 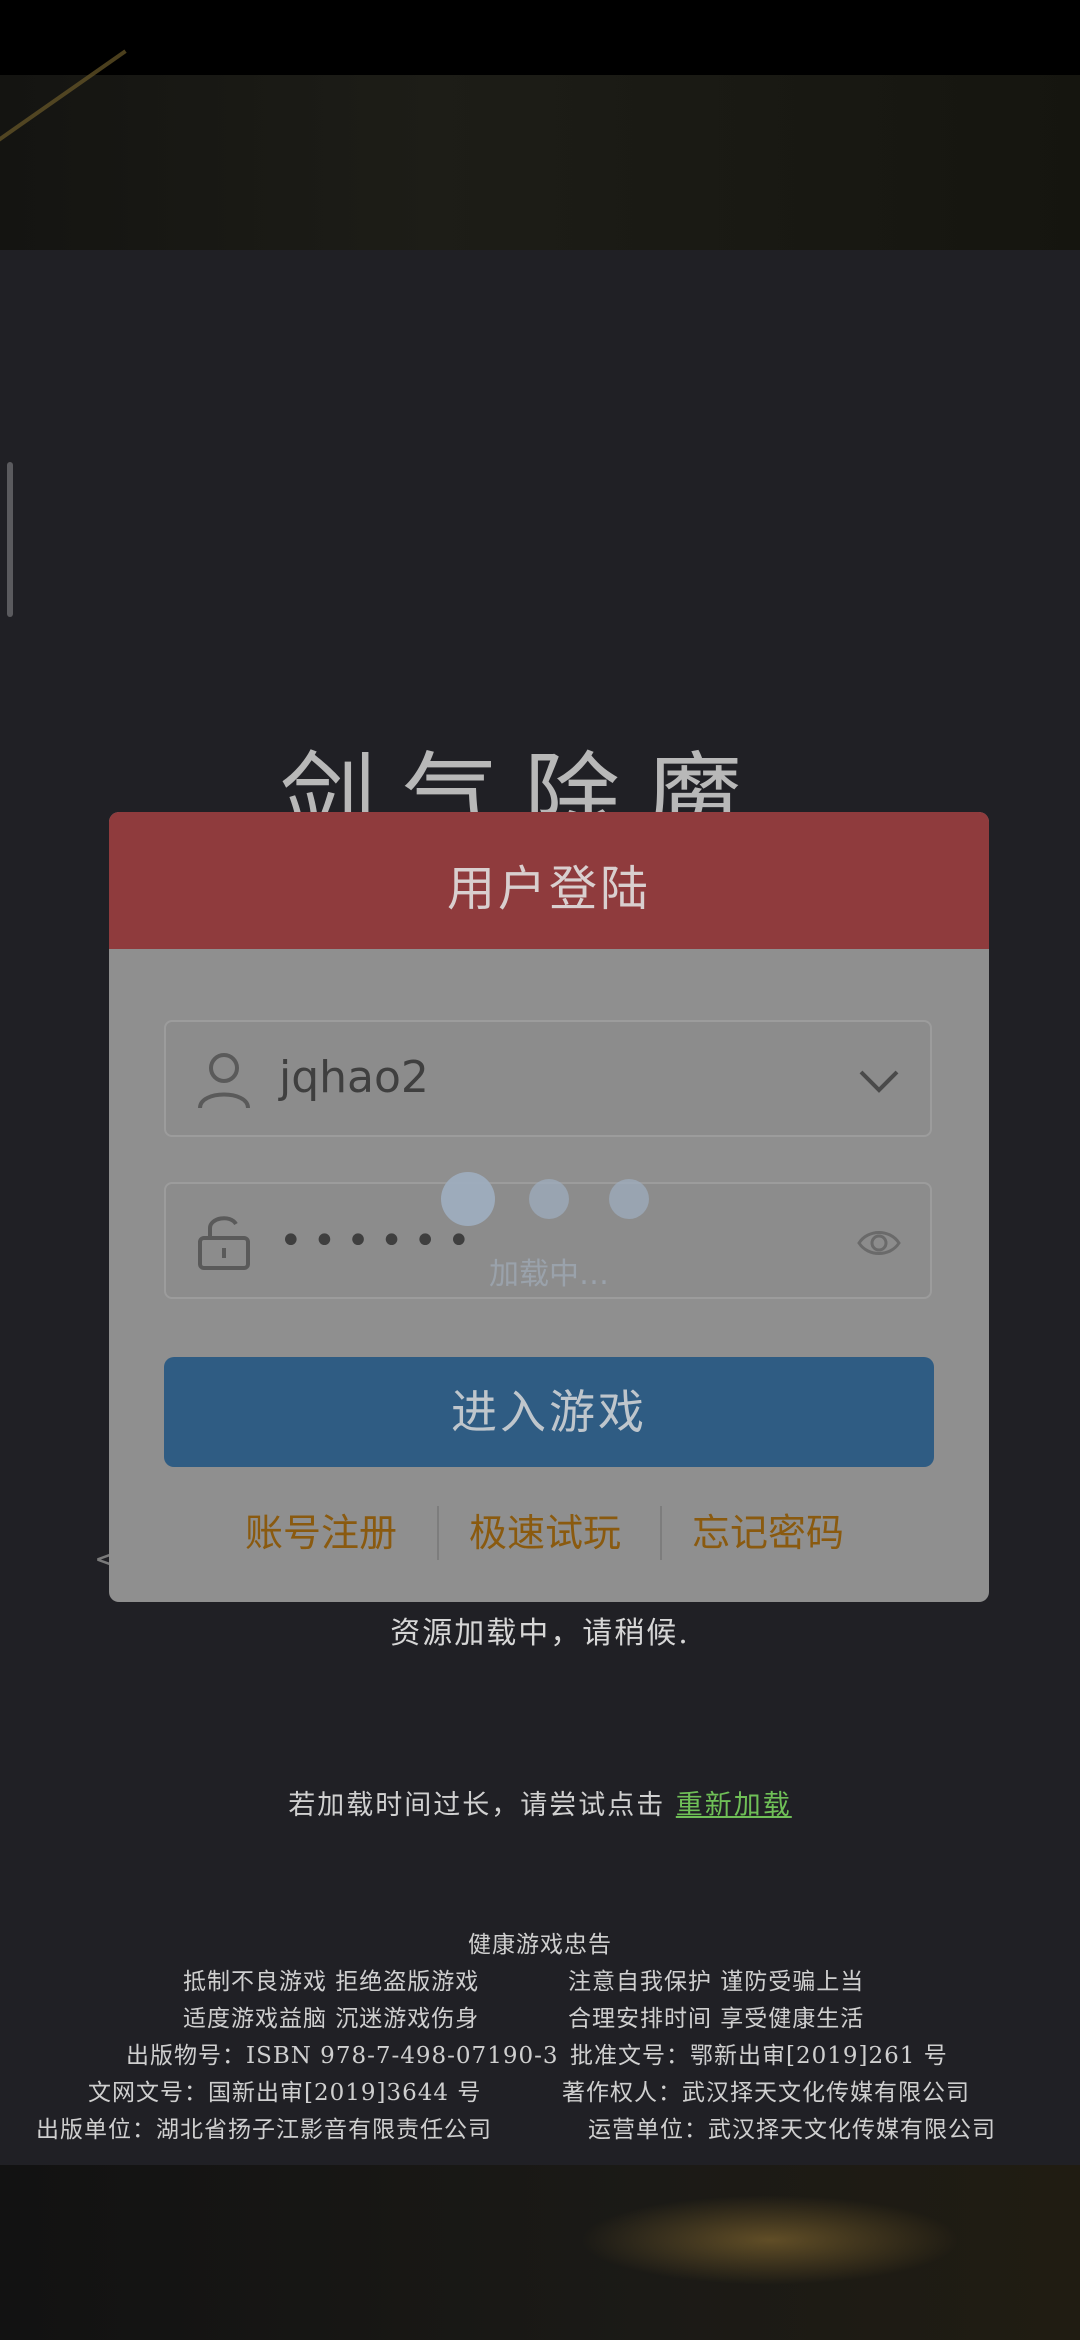 I want to click on bottom-banner-image, so click(x=540, y=2252).